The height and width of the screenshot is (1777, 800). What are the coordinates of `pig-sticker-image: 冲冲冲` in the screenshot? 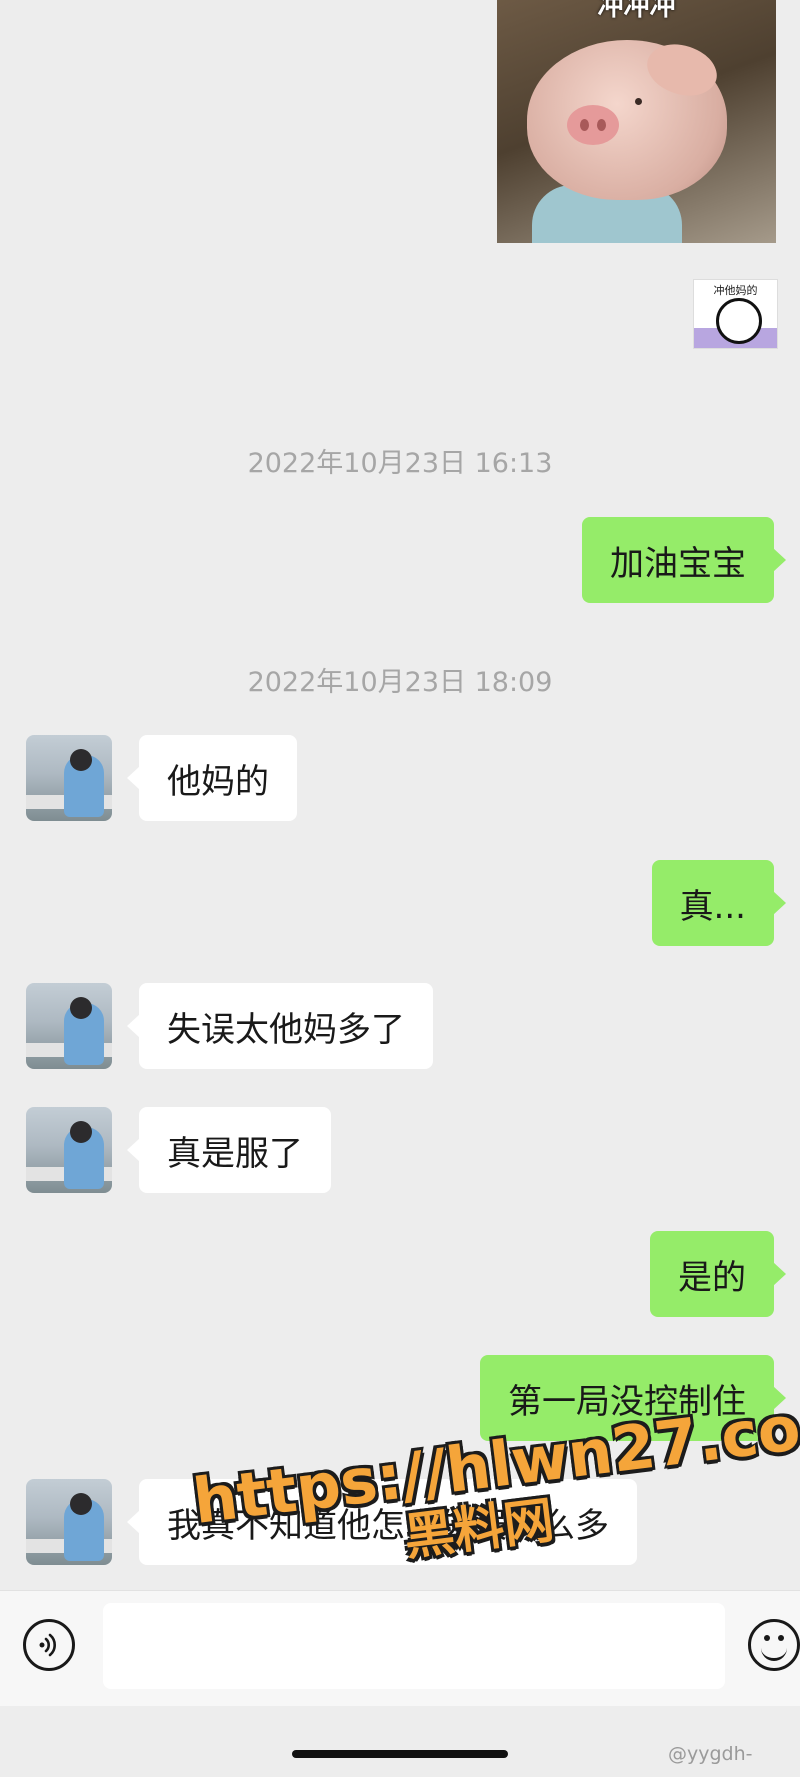 It's located at (636, 121).